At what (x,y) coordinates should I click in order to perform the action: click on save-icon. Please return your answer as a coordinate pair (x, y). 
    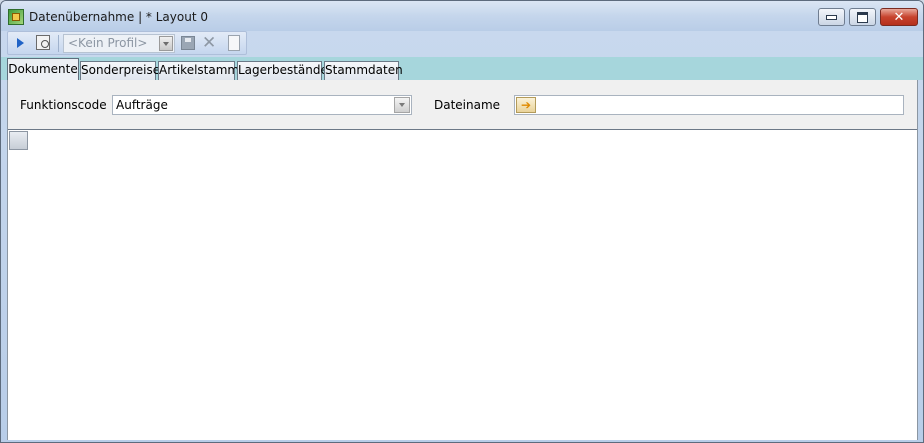
    Looking at the image, I should click on (188, 43).